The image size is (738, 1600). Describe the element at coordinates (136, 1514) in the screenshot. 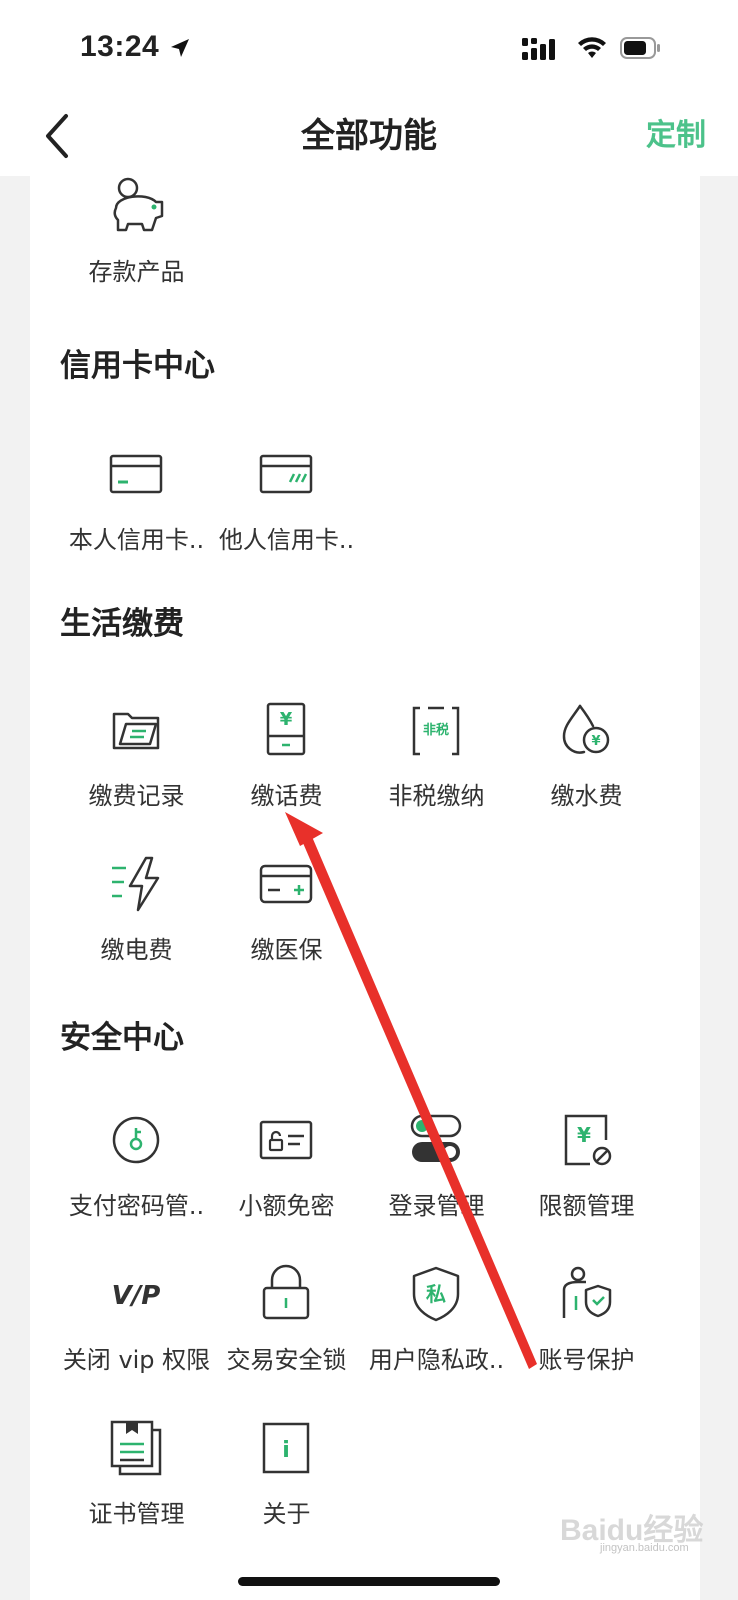

I see `tile-label: 证书管理` at that location.